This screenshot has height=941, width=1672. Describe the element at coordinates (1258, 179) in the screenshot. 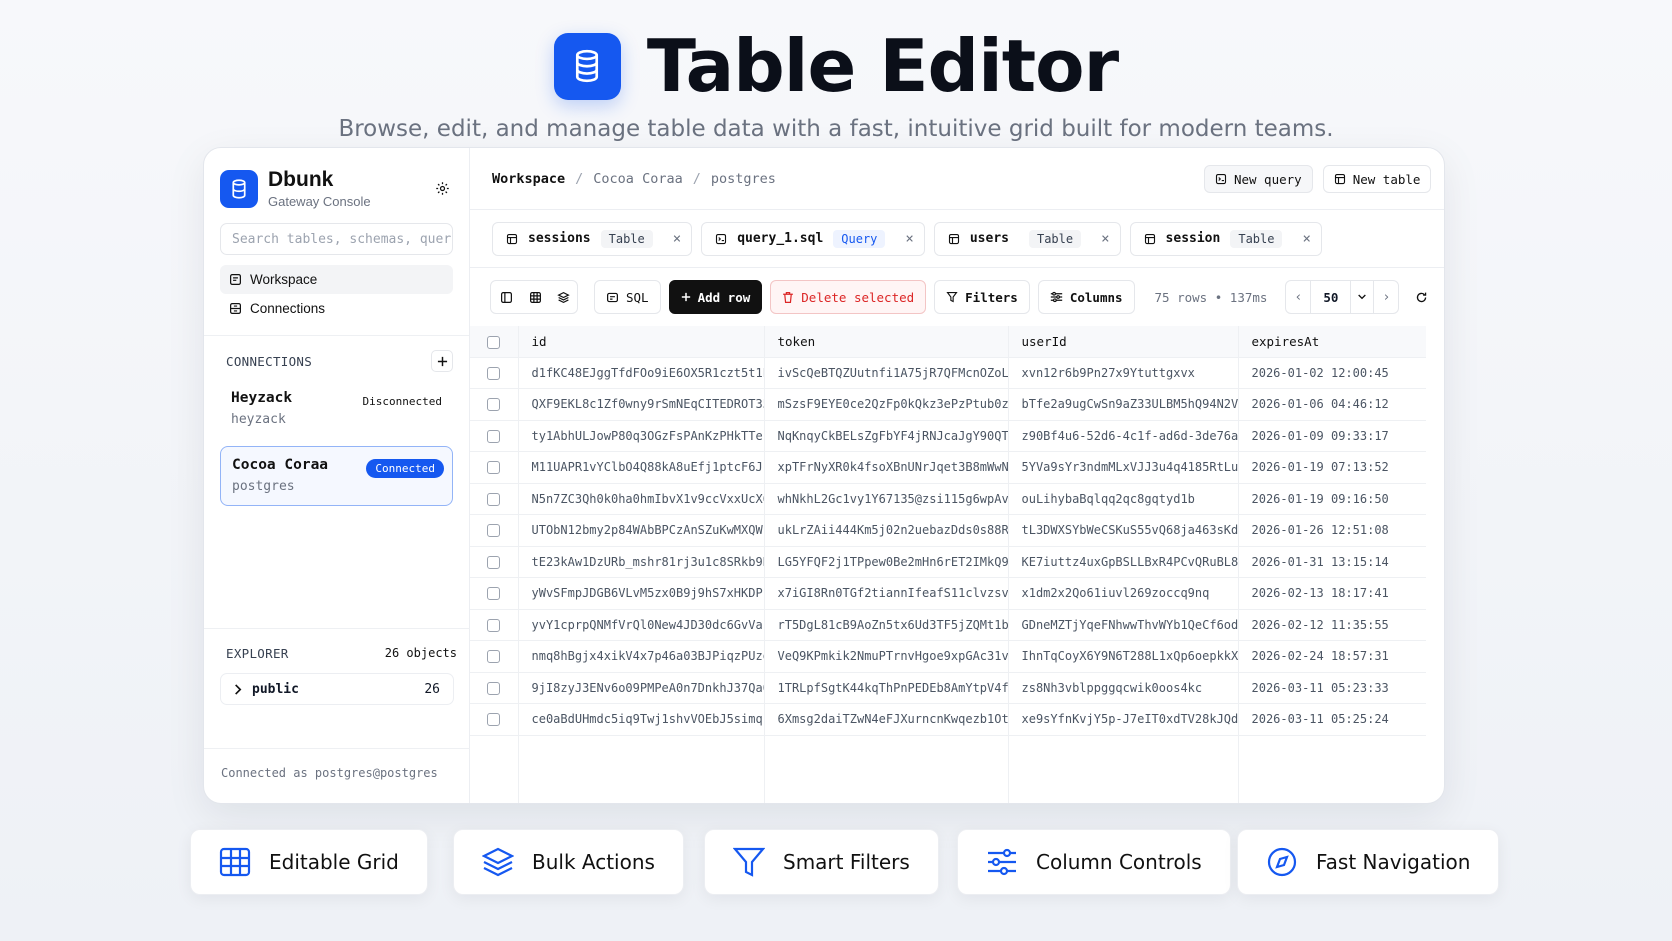

I see `new-query-button: New query` at that location.